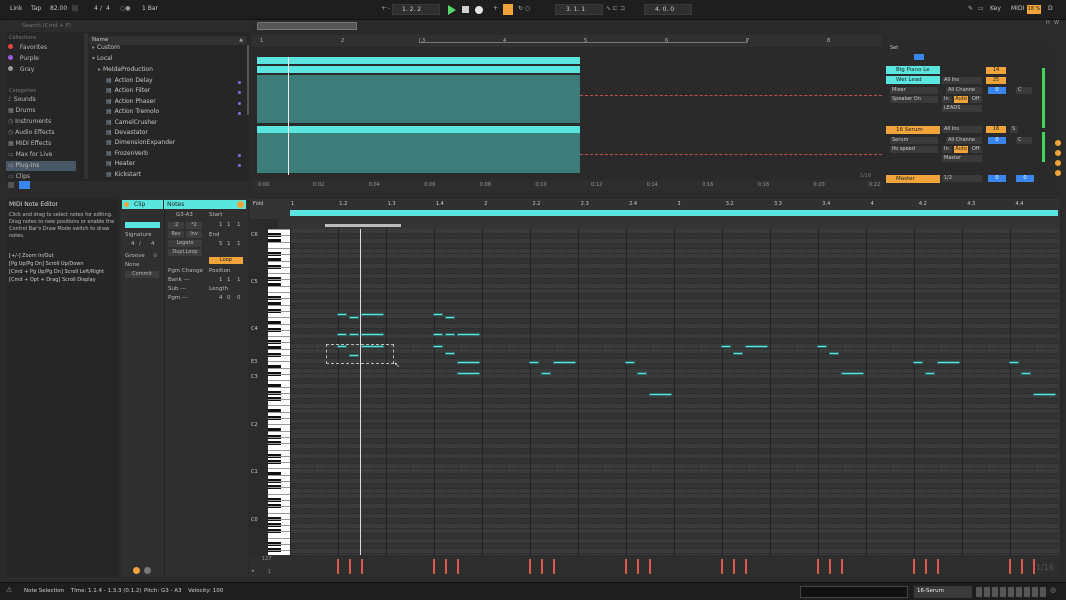 Image resolution: width=1066 pixels, height=600 pixels. What do you see at coordinates (307, 26) in the screenshot?
I see `overview-scroller` at bounding box center [307, 26].